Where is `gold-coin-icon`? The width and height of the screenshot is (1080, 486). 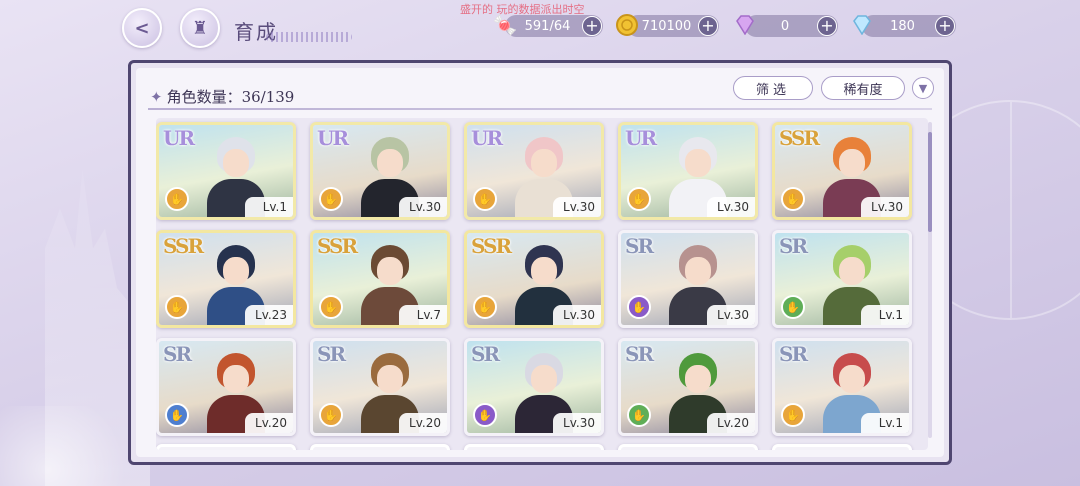 gold-coin-icon is located at coordinates (627, 25).